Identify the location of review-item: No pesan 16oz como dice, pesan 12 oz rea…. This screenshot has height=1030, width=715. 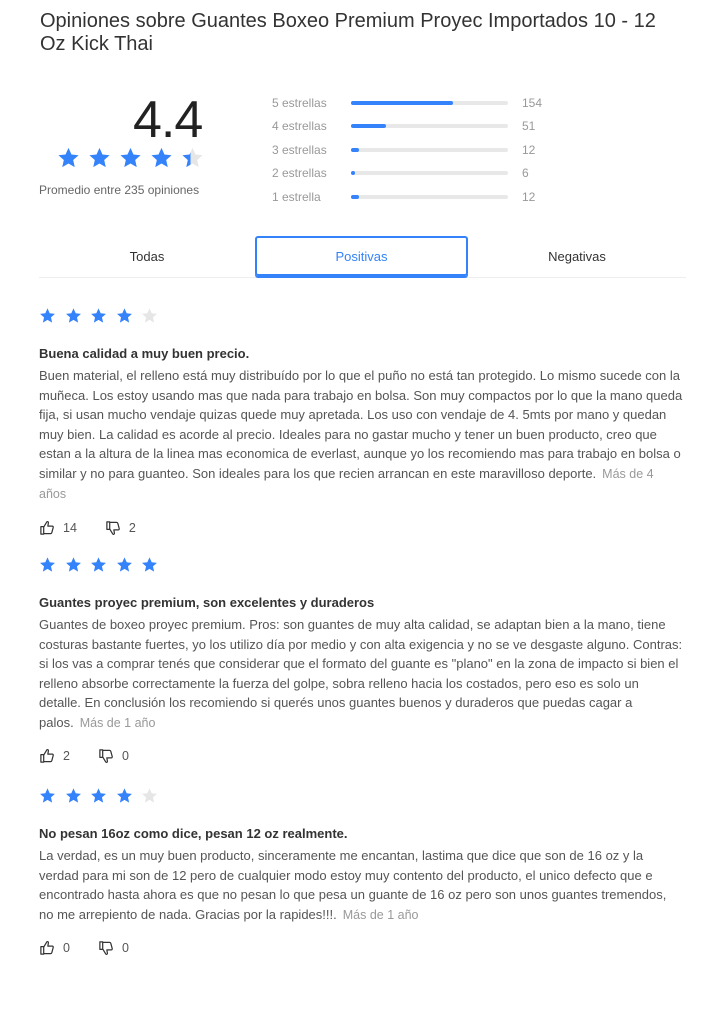
(361, 872).